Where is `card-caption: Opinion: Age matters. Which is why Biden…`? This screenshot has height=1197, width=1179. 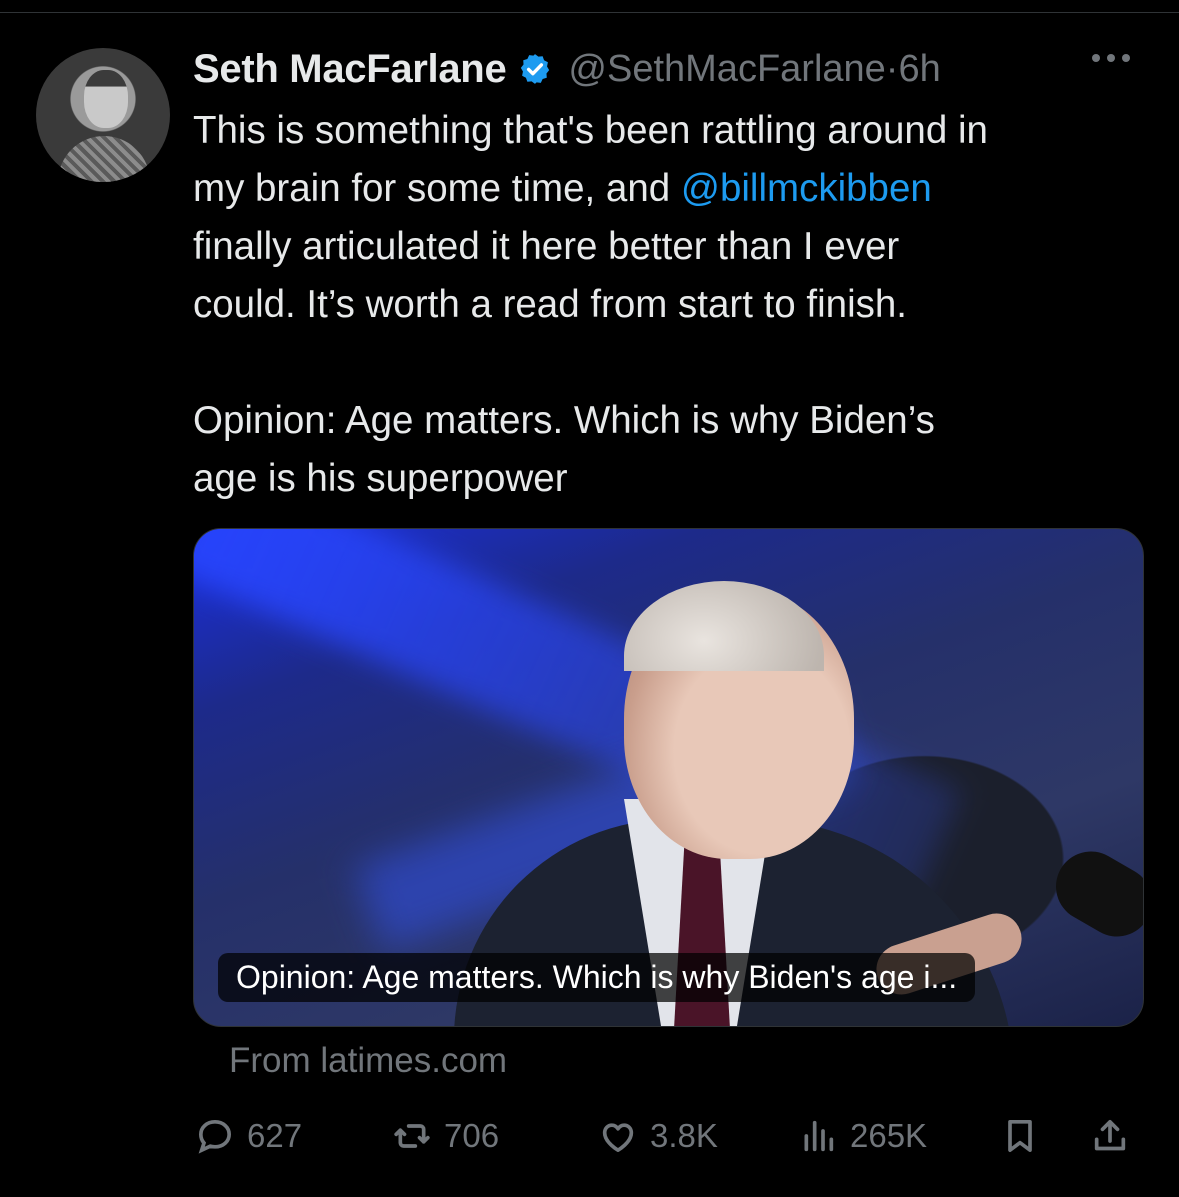 card-caption: Opinion: Age matters. Which is why Biden… is located at coordinates (597, 977).